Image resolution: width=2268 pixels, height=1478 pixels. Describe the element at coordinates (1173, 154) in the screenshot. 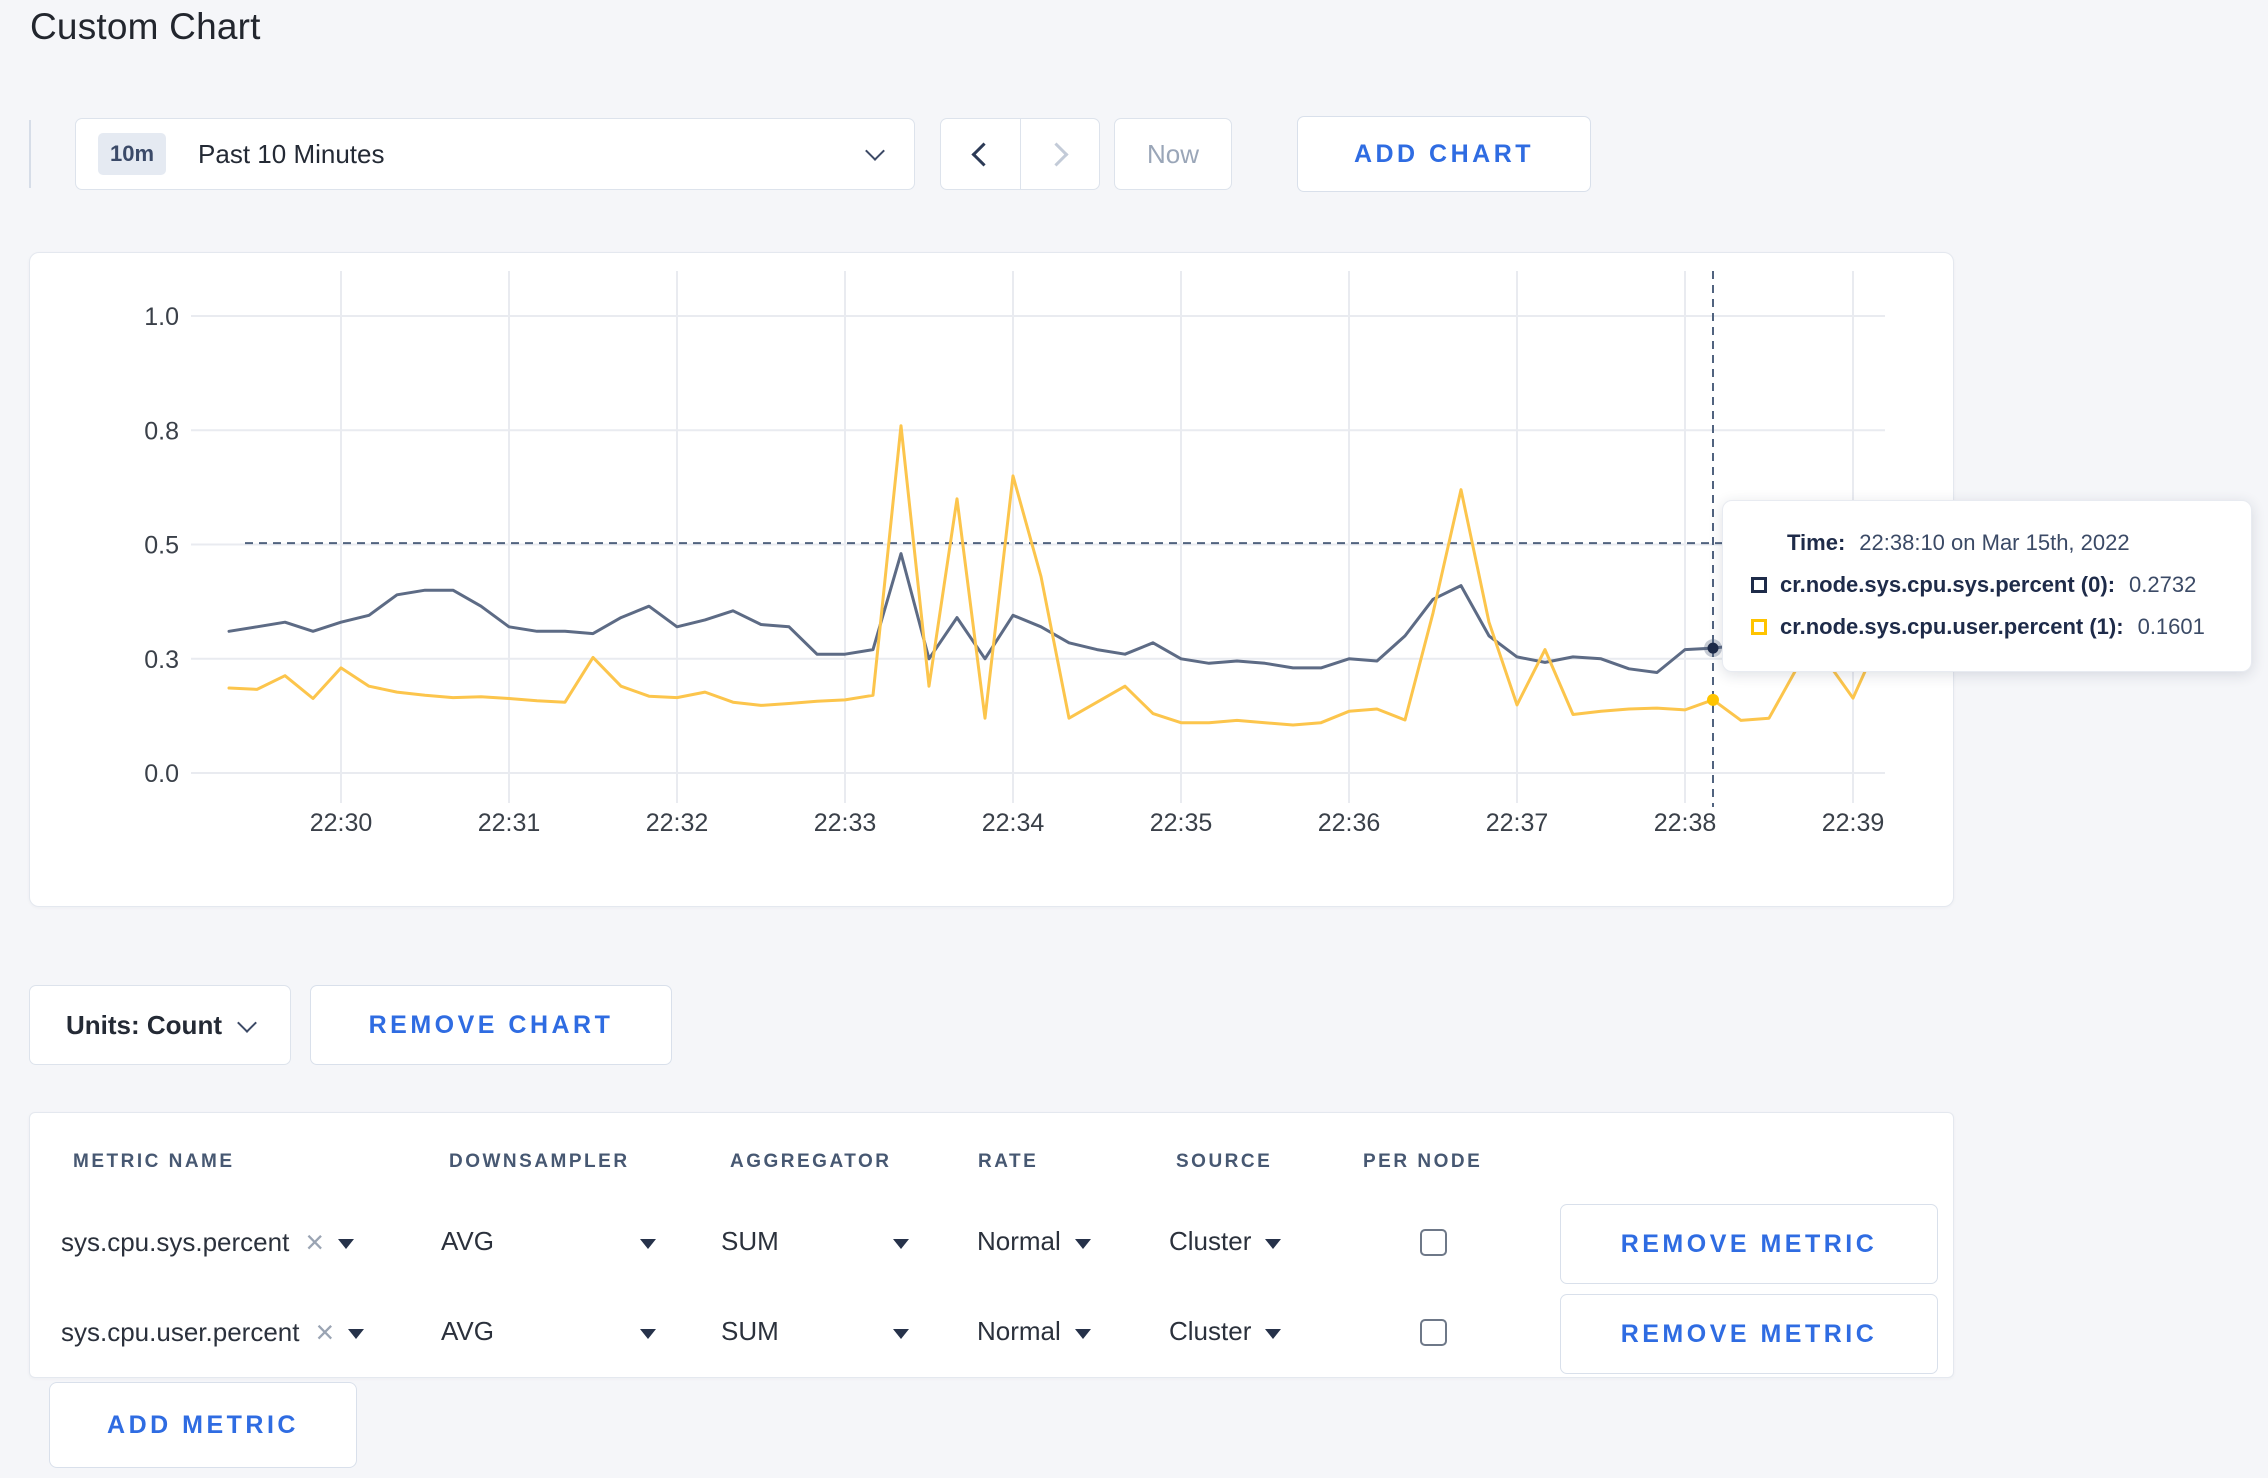

I see `now-button: Now` at that location.